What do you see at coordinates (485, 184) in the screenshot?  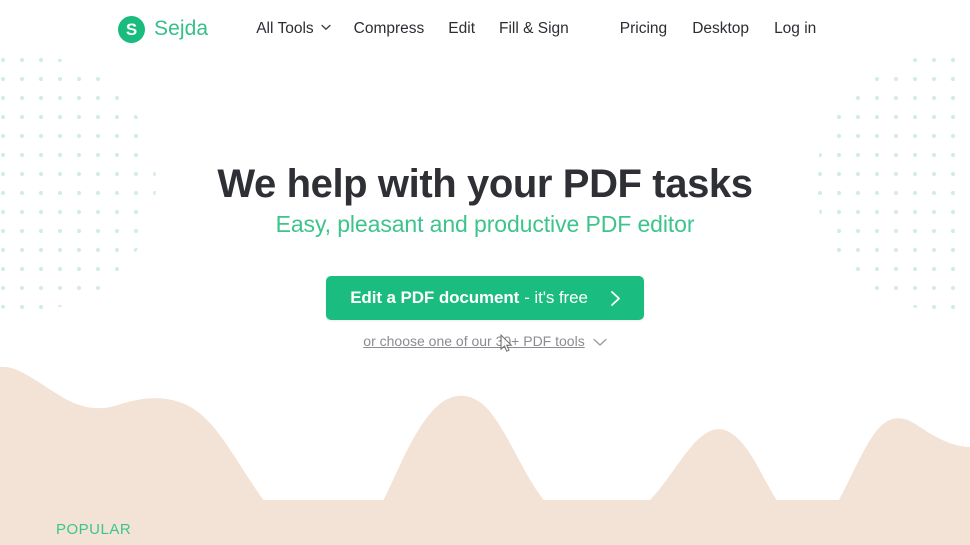 I see `page-title: We help with your PDF tasks` at bounding box center [485, 184].